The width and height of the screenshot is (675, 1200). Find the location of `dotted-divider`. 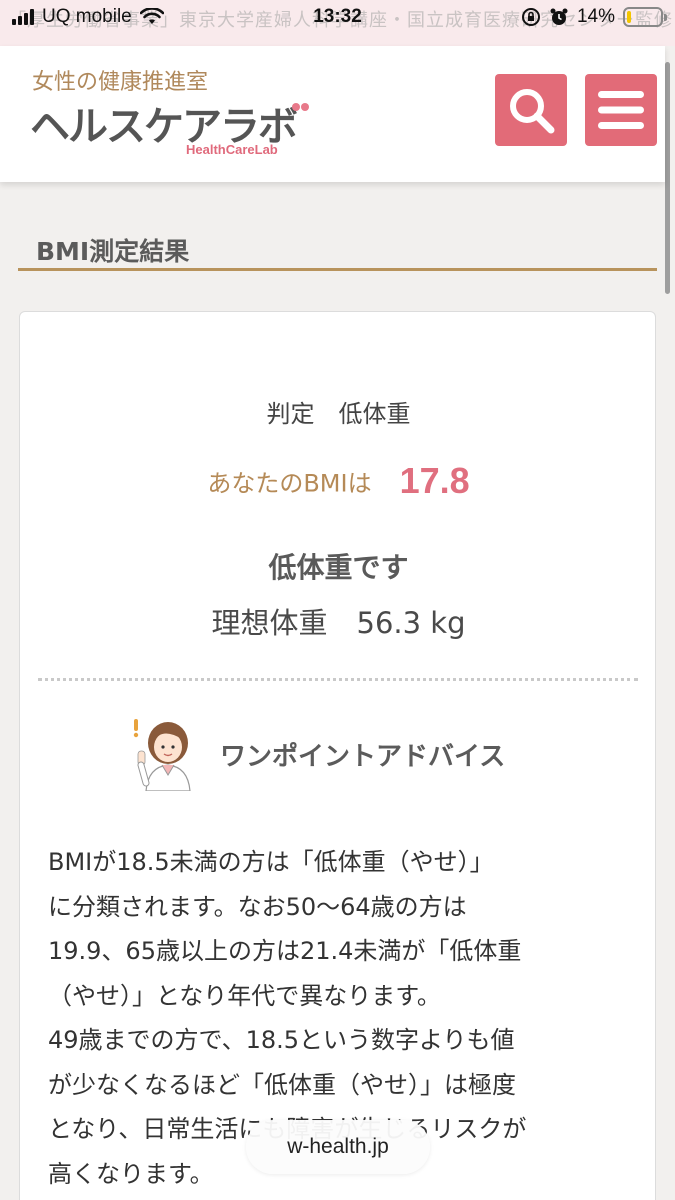

dotted-divider is located at coordinates (338, 679).